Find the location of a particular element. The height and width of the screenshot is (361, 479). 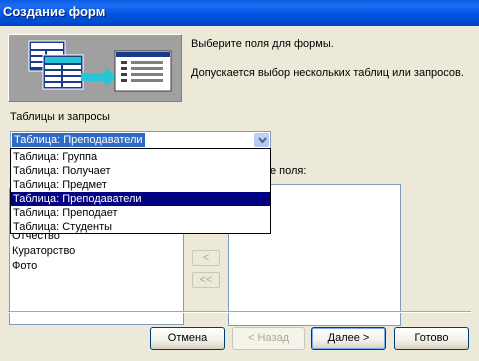

dropdown-option: Таблица: Преподает is located at coordinates (140, 213).